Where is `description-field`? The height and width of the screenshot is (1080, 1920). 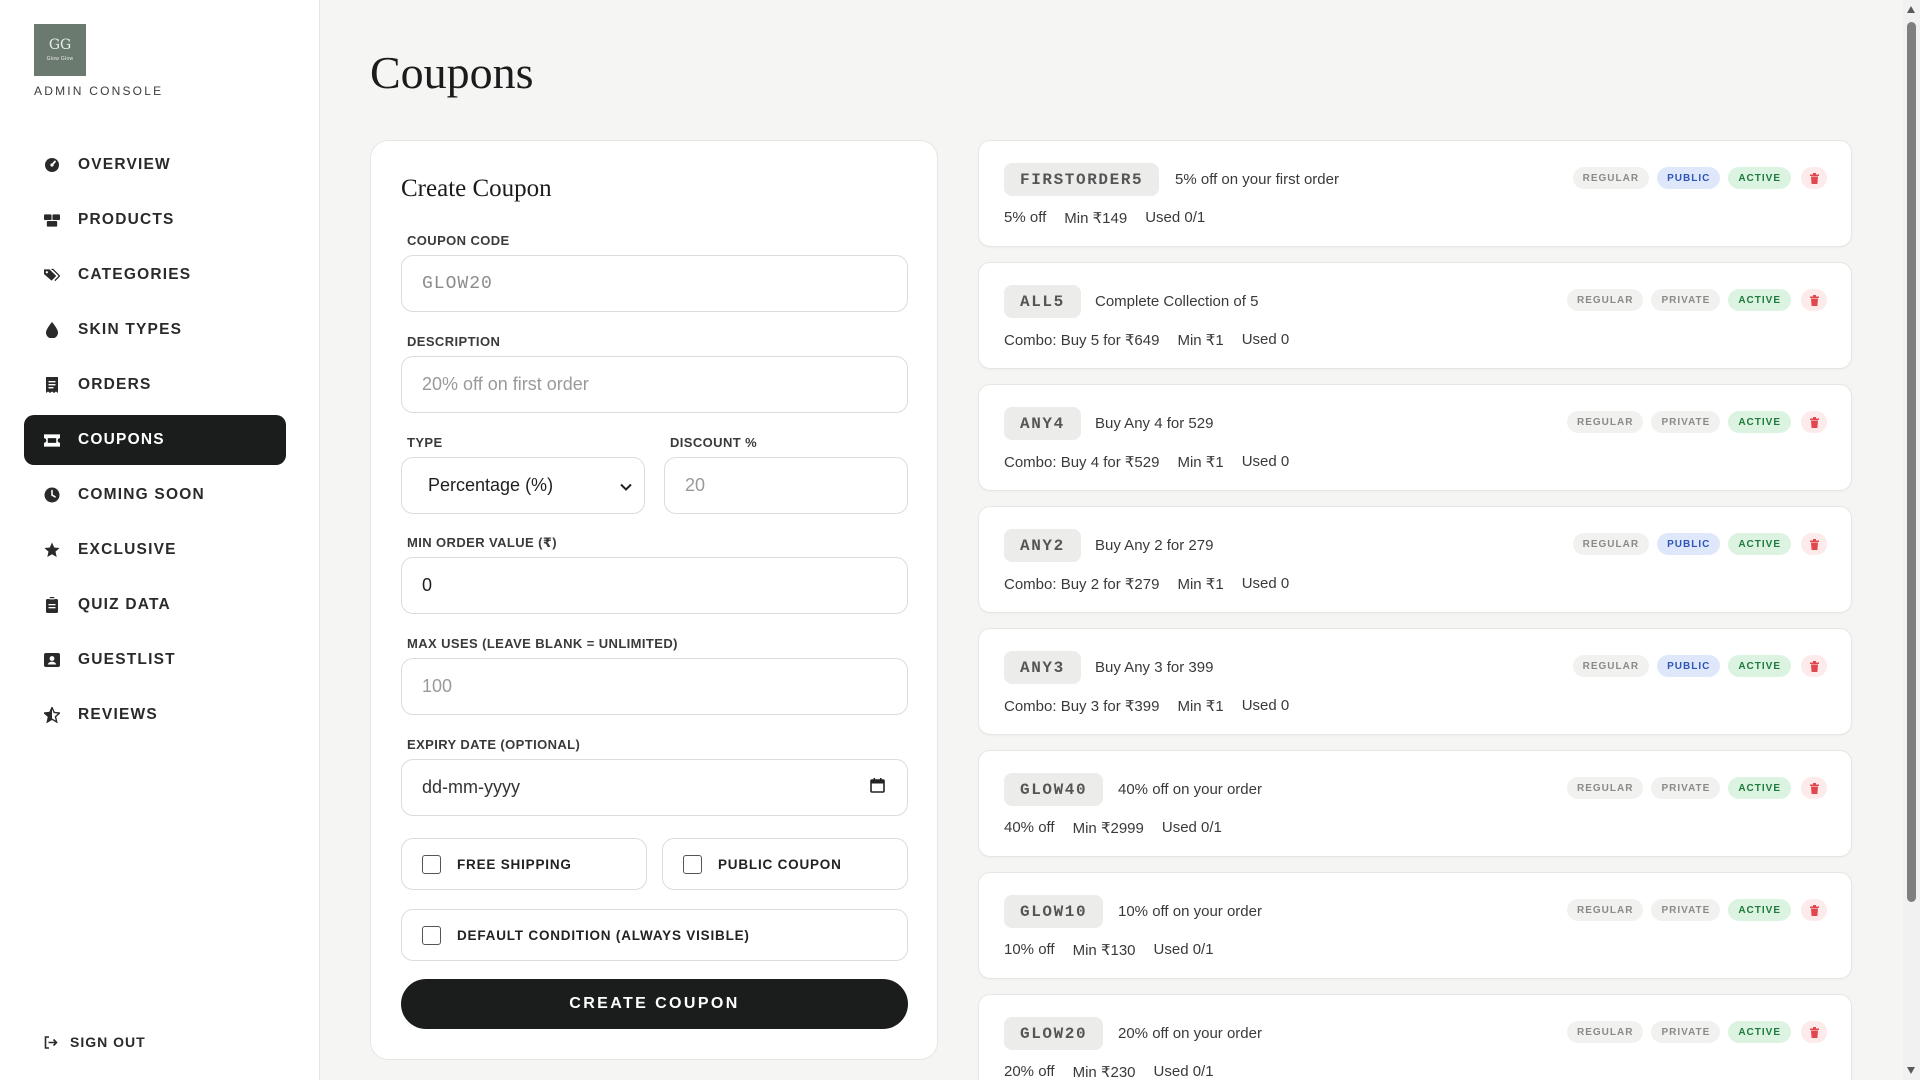
description-field is located at coordinates (654, 384).